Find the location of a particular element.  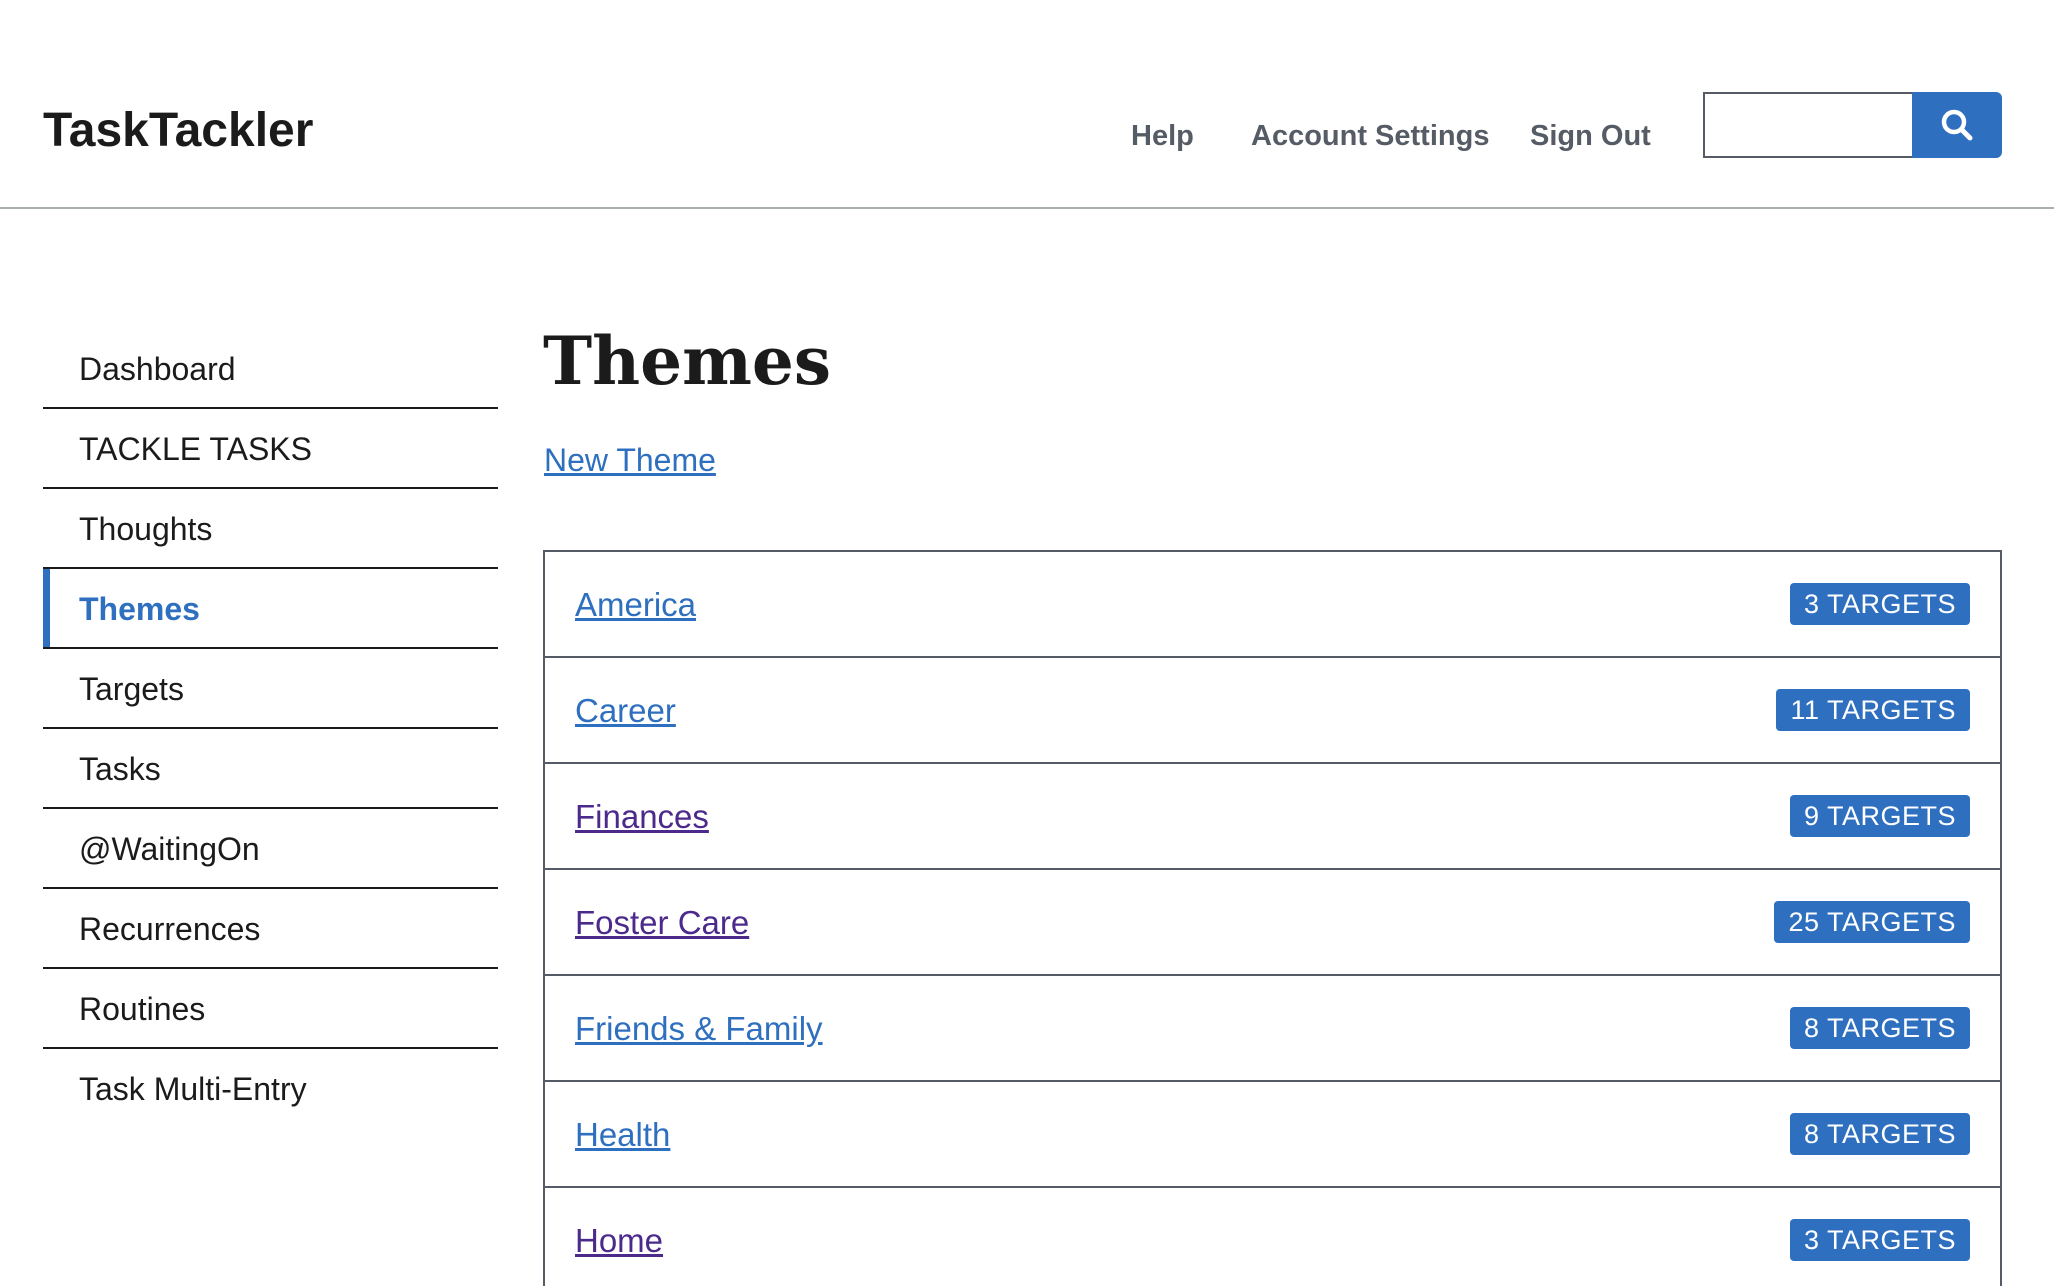

search-input is located at coordinates (1808, 125).